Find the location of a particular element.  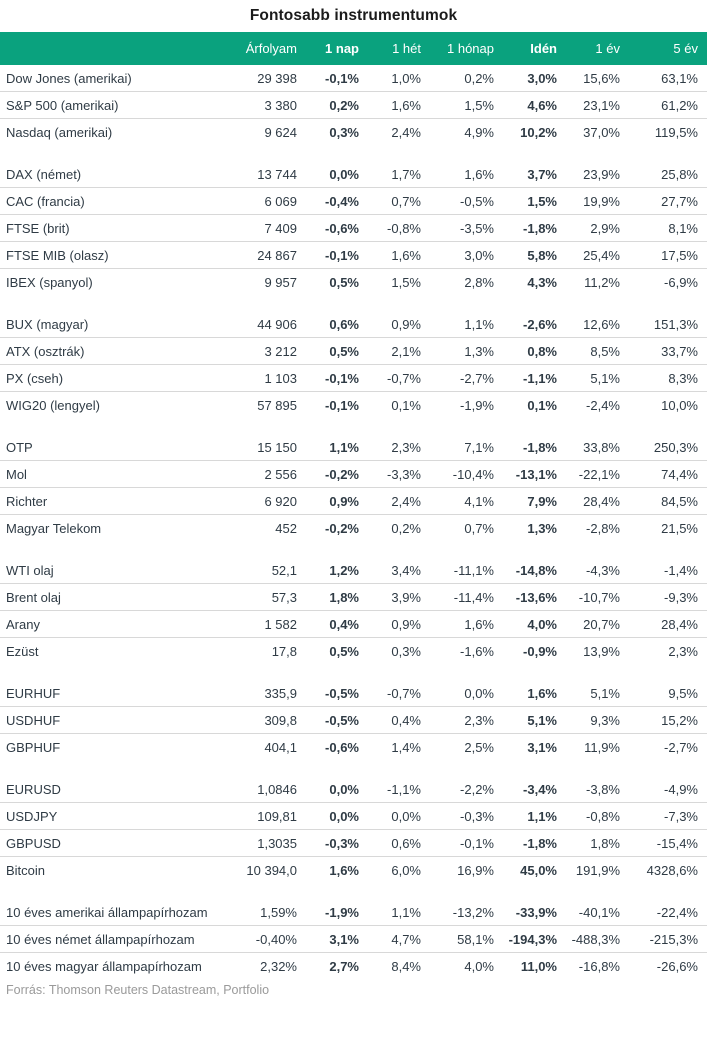

page-title: Fontosabb instrumentumok is located at coordinates (353, 15).